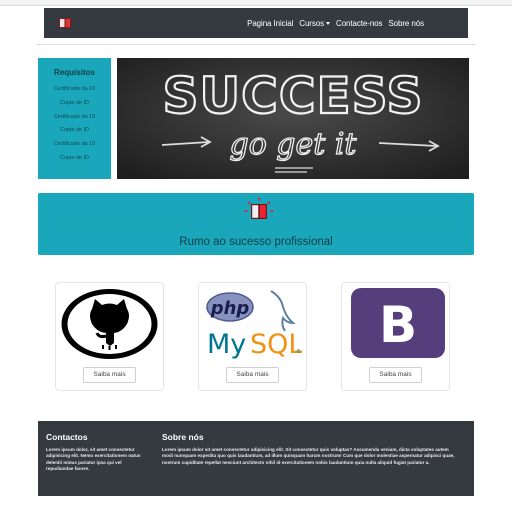  Describe the element at coordinates (256, 224) in the screenshot. I see `hero-banner: Rumo ao sucesso profissional` at that location.